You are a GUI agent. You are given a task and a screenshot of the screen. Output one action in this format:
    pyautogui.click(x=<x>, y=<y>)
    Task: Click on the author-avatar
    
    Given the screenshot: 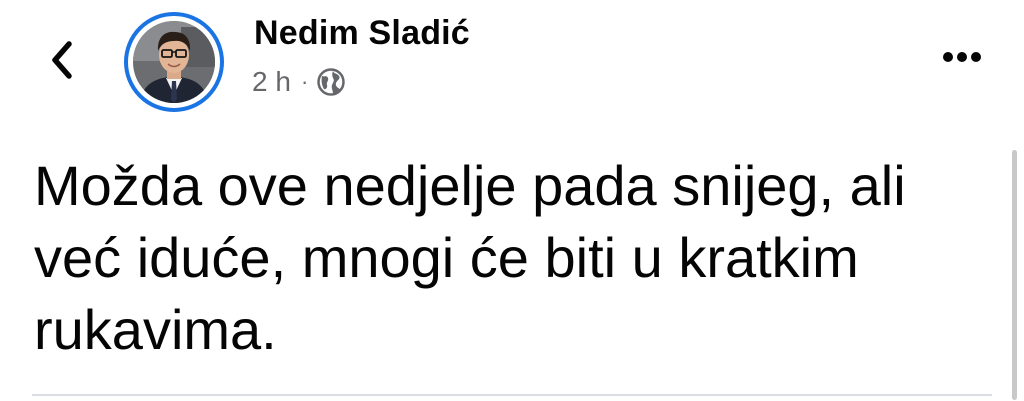 What is the action you would take?
    pyautogui.click(x=174, y=62)
    